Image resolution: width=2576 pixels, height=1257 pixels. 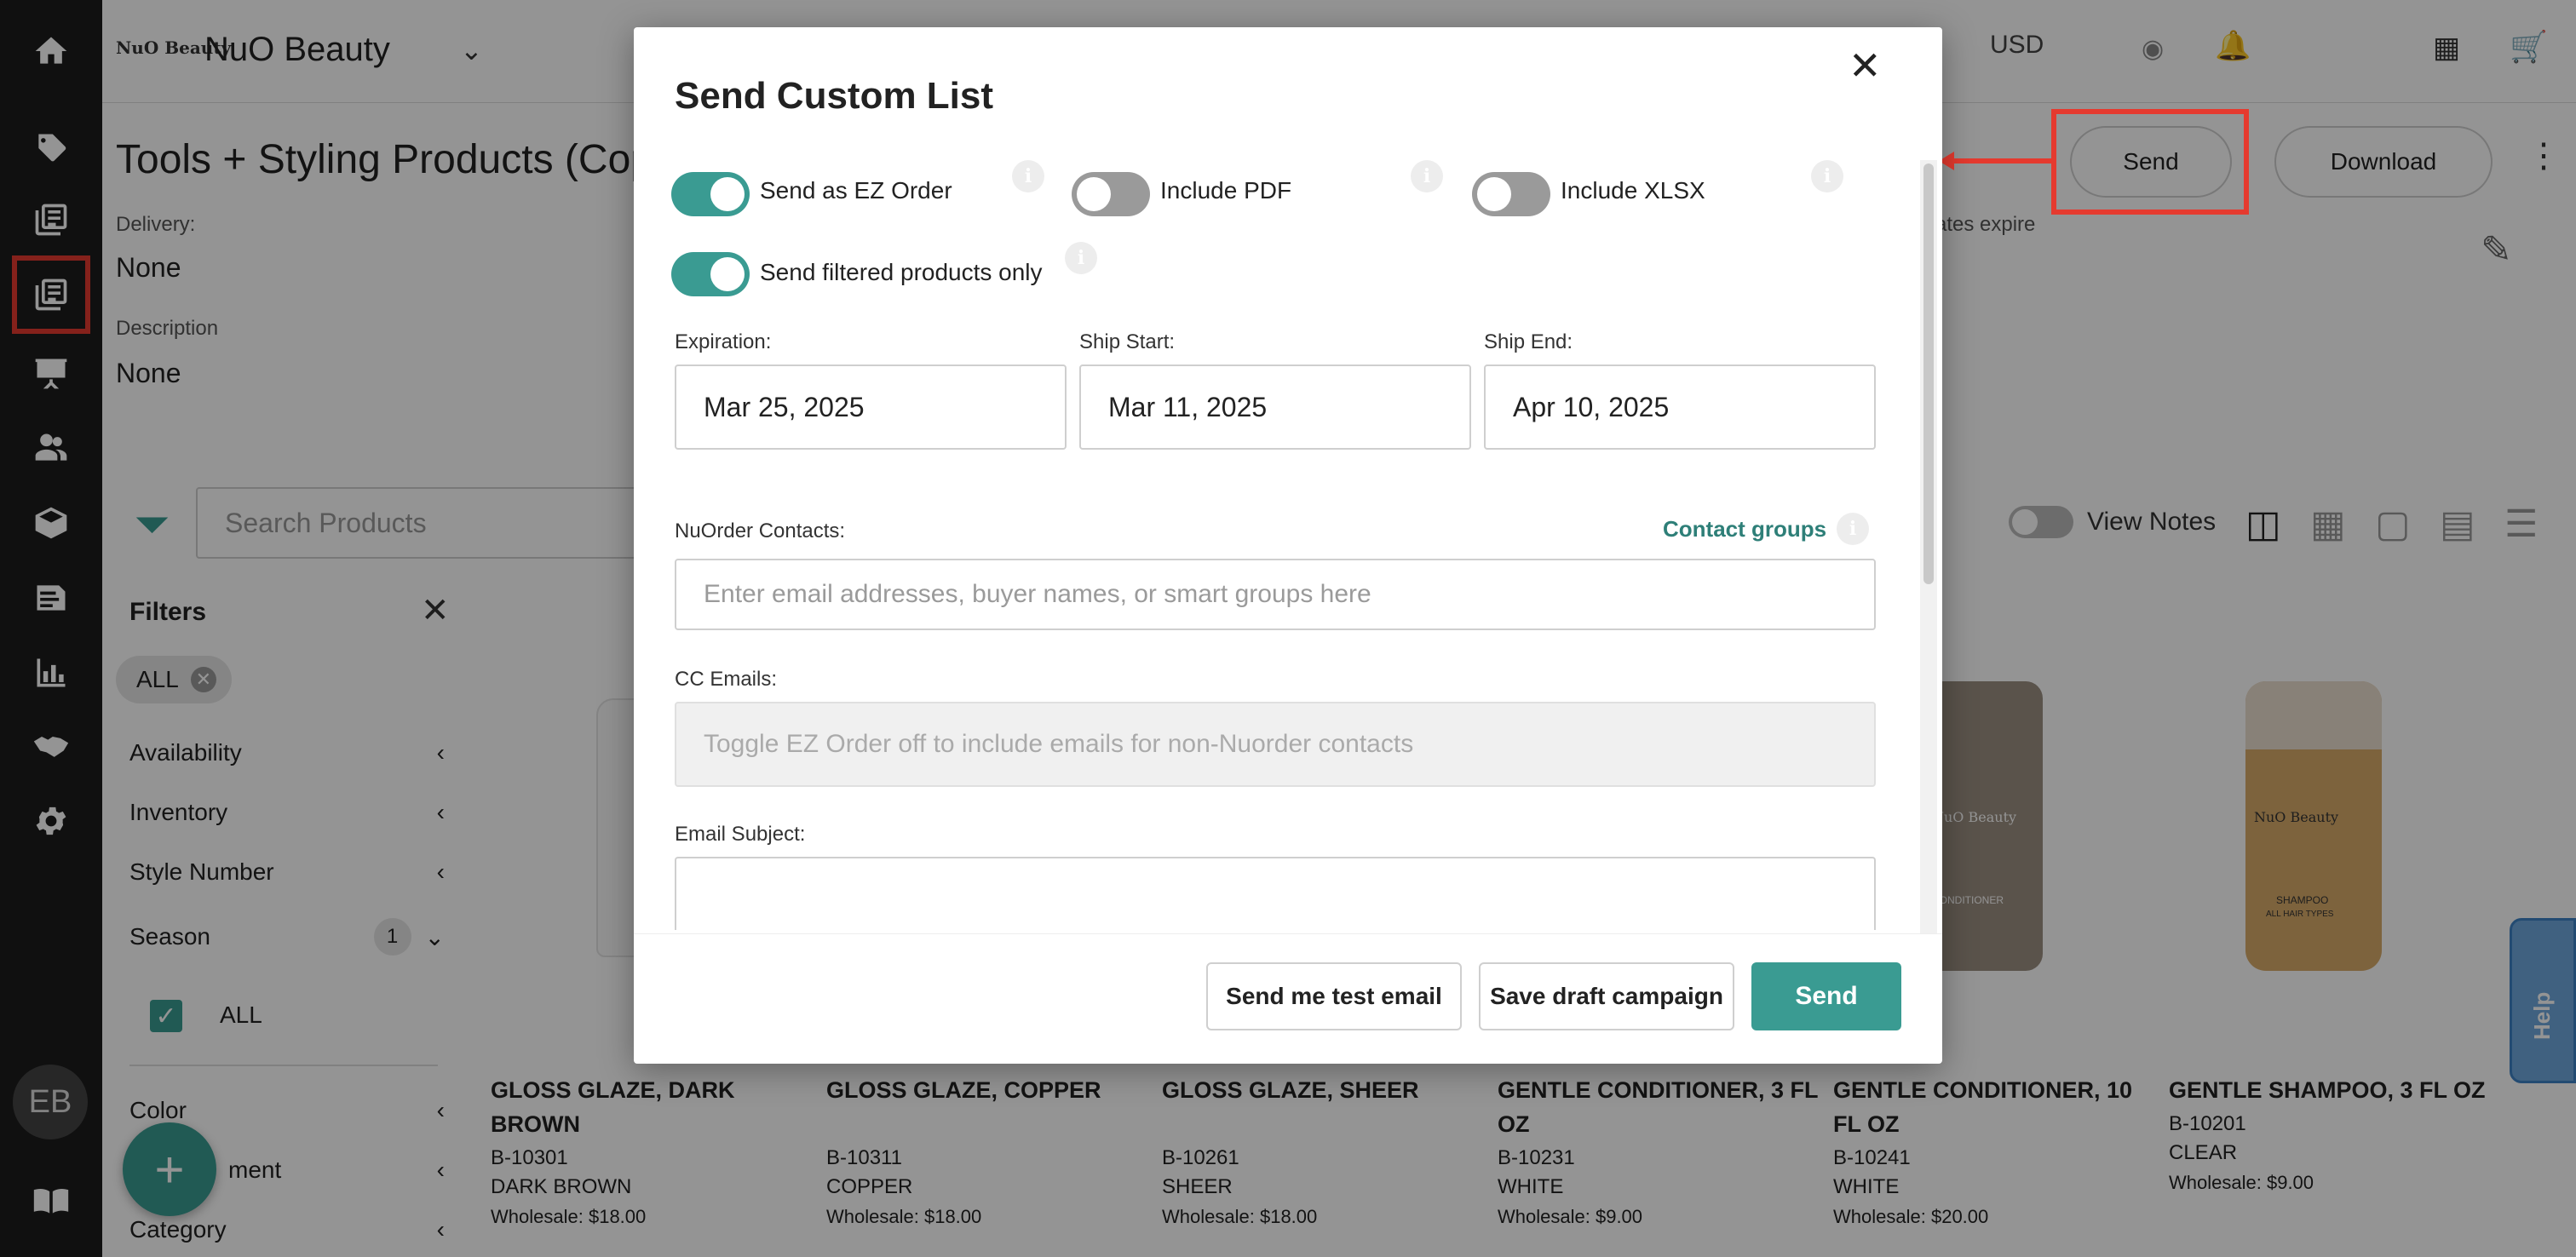 What do you see at coordinates (2002, 161) in the screenshot?
I see `annotation-arrow` at bounding box center [2002, 161].